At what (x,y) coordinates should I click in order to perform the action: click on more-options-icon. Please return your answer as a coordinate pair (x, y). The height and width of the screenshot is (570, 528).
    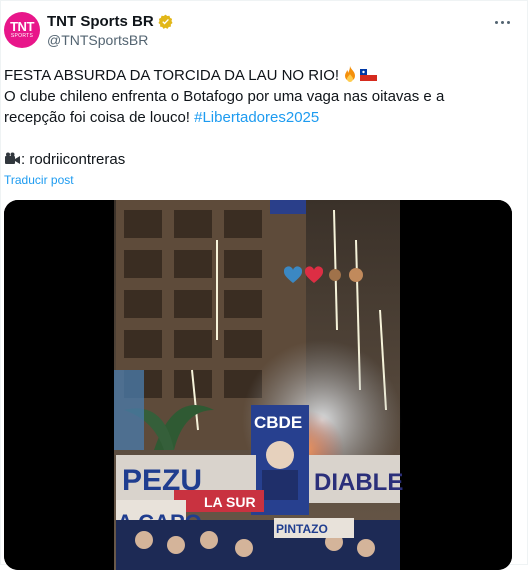
    Looking at the image, I should click on (505, 22).